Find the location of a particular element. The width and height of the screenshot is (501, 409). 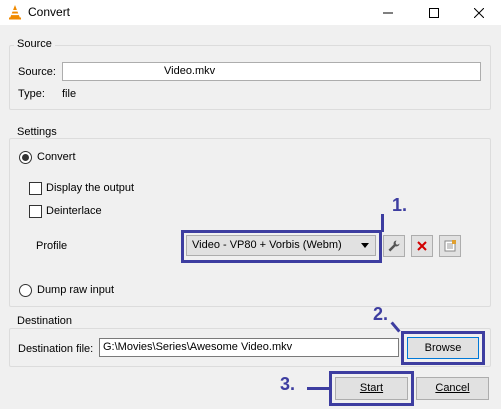

close-icon is located at coordinates (479, 12).